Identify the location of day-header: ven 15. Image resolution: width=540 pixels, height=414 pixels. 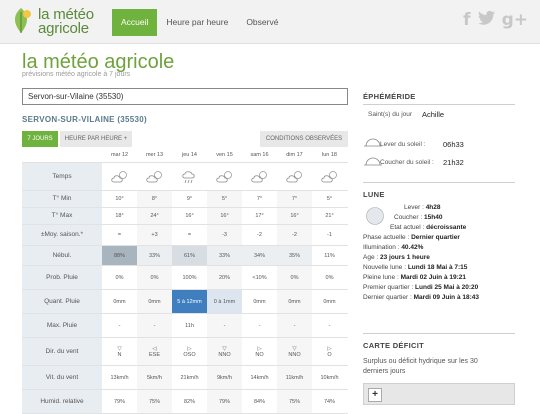
(224, 154).